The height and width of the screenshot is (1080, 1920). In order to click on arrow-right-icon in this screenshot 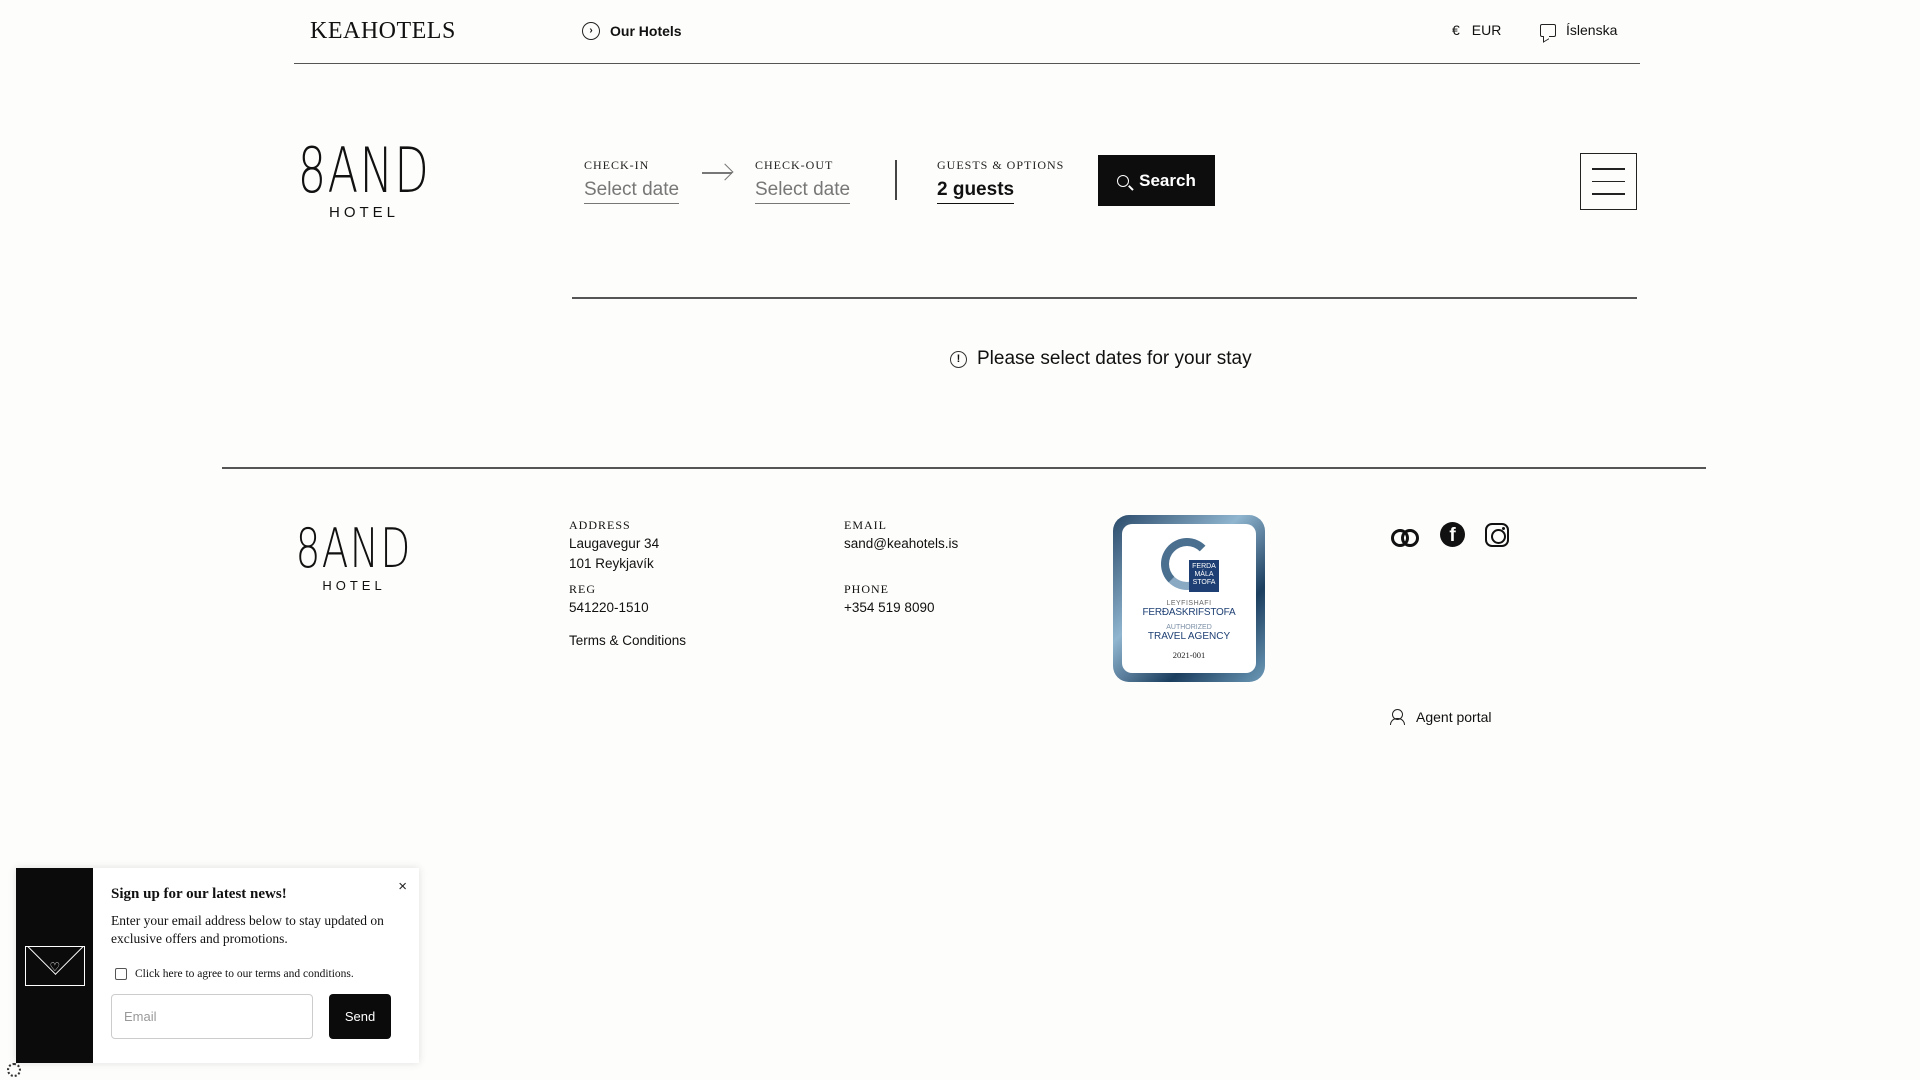, I will do `click(717, 173)`.